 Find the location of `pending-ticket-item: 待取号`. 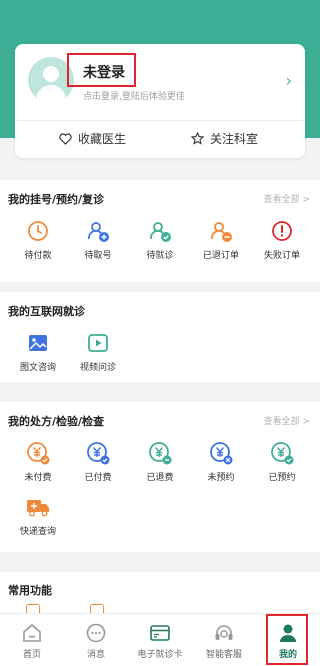

pending-ticket-item: 待取号 is located at coordinates (98, 239).